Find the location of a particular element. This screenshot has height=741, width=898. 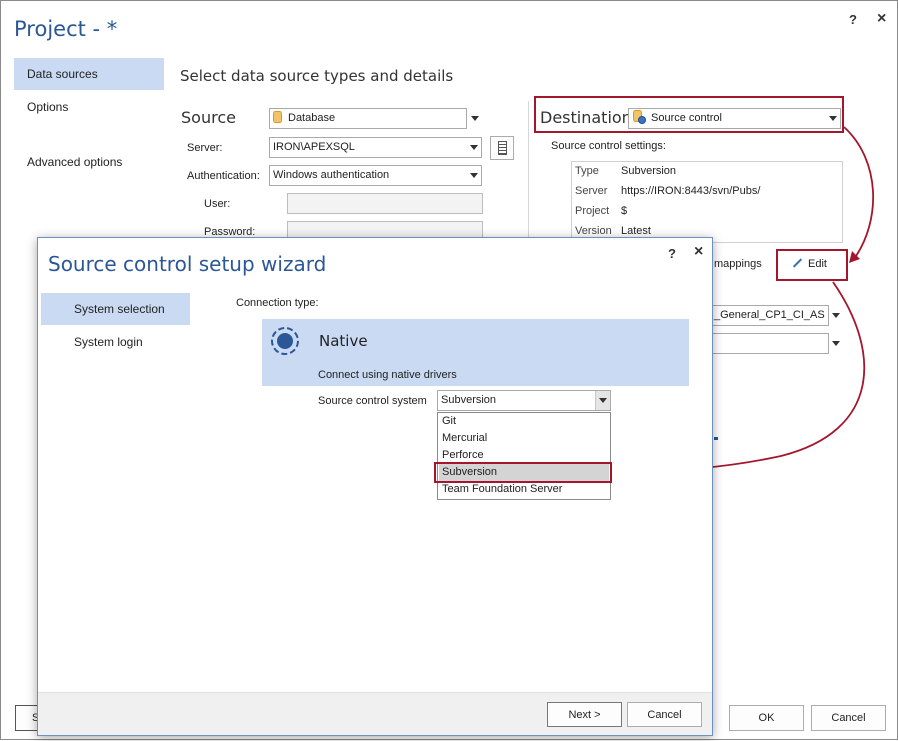

wizard-close-icon: × is located at coordinates (698, 252).